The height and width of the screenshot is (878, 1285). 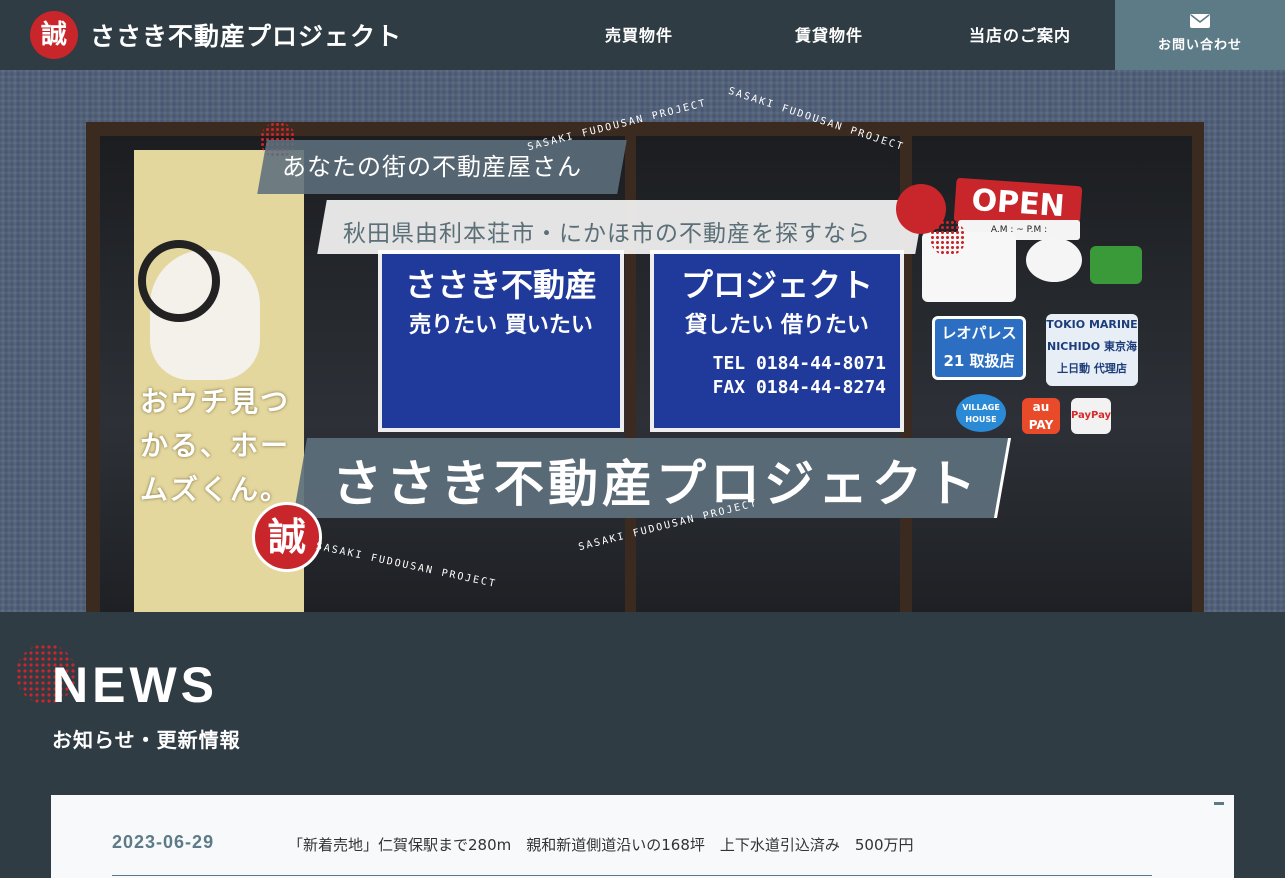 I want to click on village-house-decal: VILLAGE HOUSE, so click(x=981, y=413).